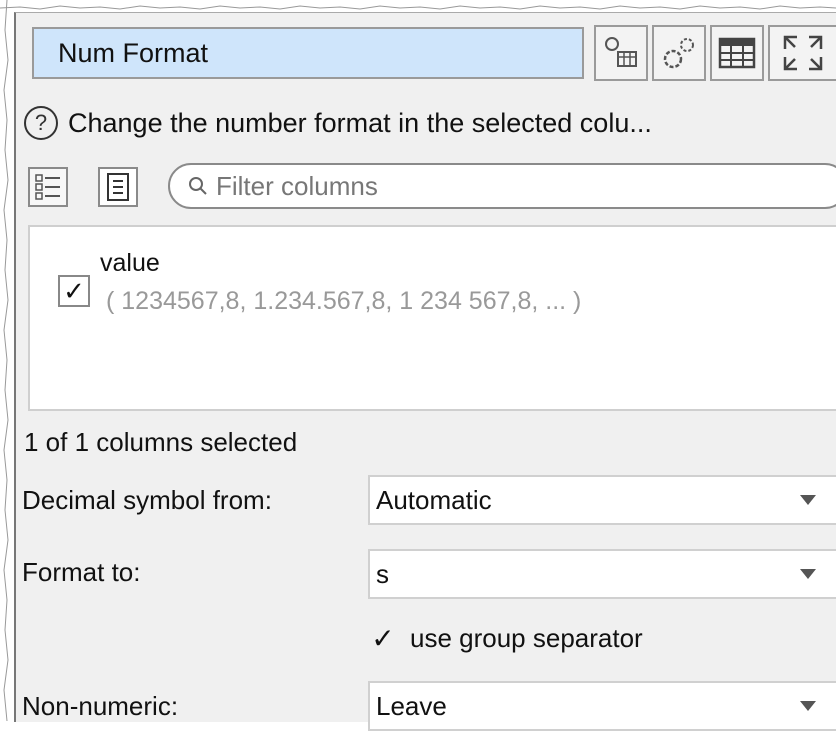 This screenshot has width=836, height=731. I want to click on format-to-dropdown: s, so click(602, 574).